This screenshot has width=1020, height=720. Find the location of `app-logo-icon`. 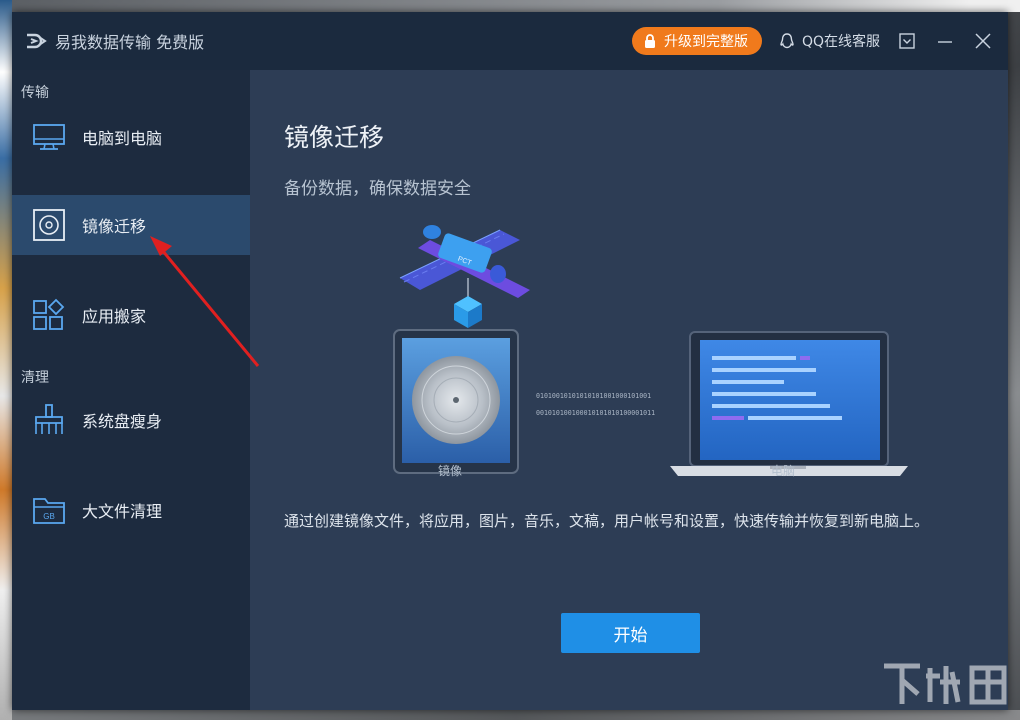

app-logo-icon is located at coordinates (37, 41).